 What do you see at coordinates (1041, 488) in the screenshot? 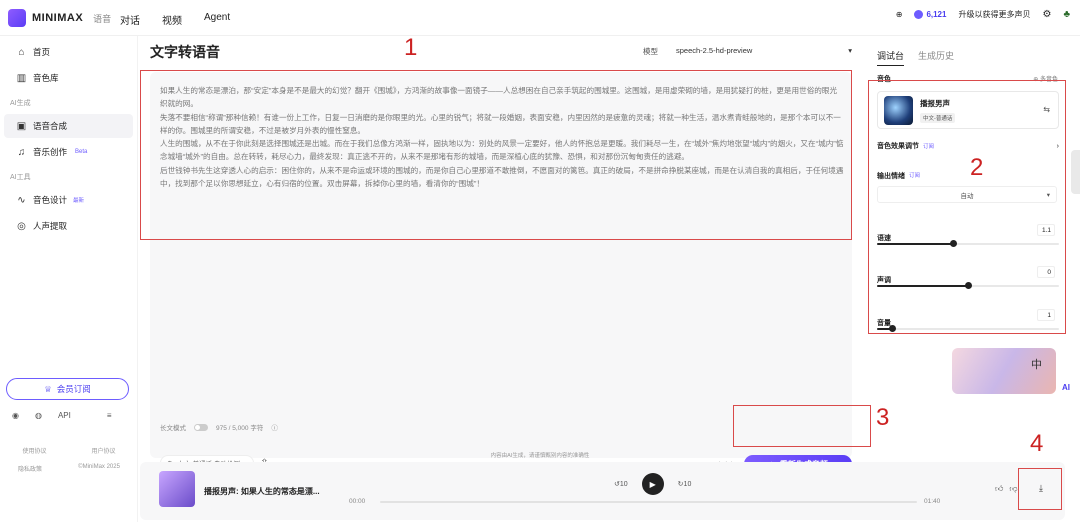
I see `download-icon: ⤓` at bounding box center [1041, 488].